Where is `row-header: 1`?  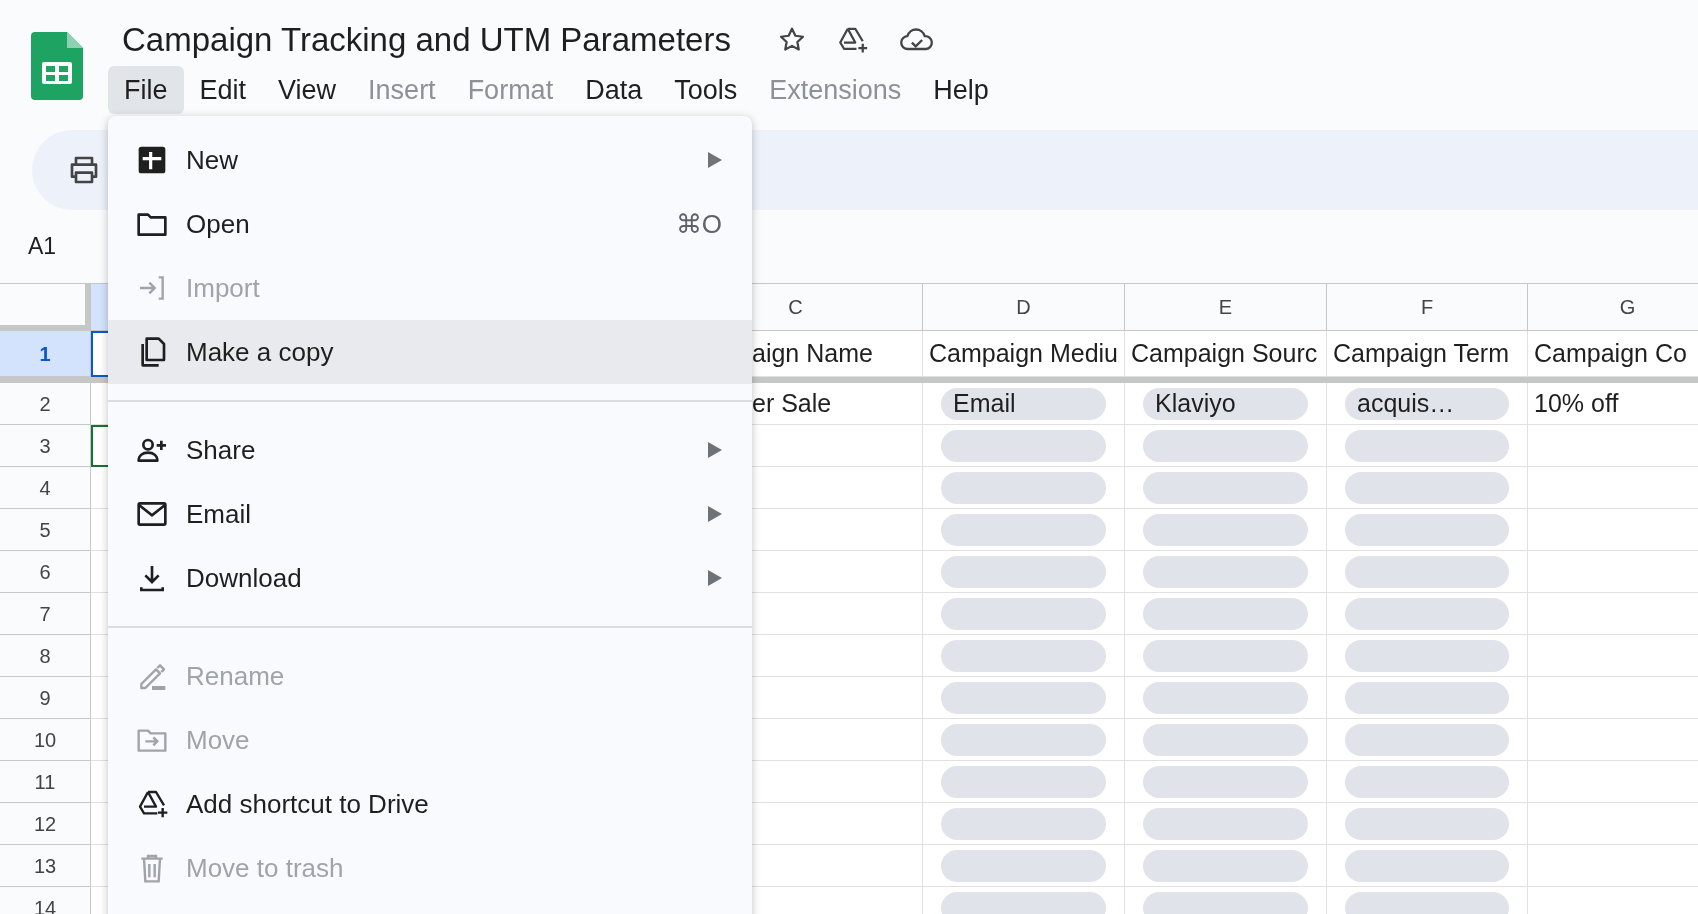
row-header: 1 is located at coordinates (45, 354).